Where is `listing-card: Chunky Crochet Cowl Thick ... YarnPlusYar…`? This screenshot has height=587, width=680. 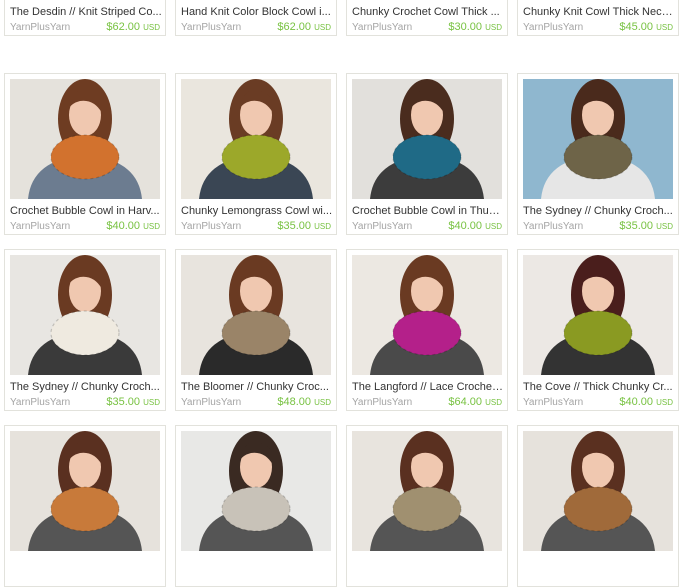
listing-card: Chunky Crochet Cowl Thick ... YarnPlusYar… is located at coordinates (427, 18).